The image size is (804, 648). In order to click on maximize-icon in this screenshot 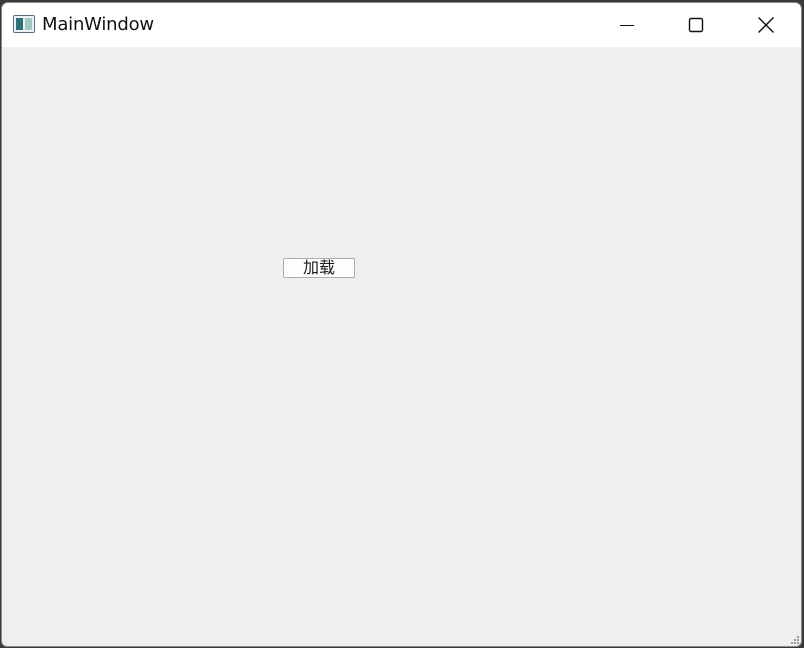, I will do `click(696, 25)`.